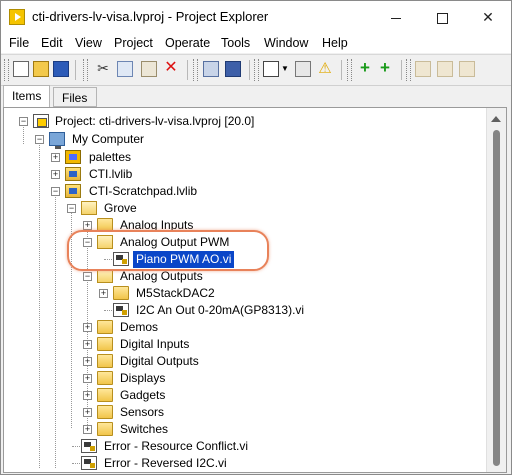 This screenshot has height=475, width=512. I want to click on folder-icon, so click(105, 327).